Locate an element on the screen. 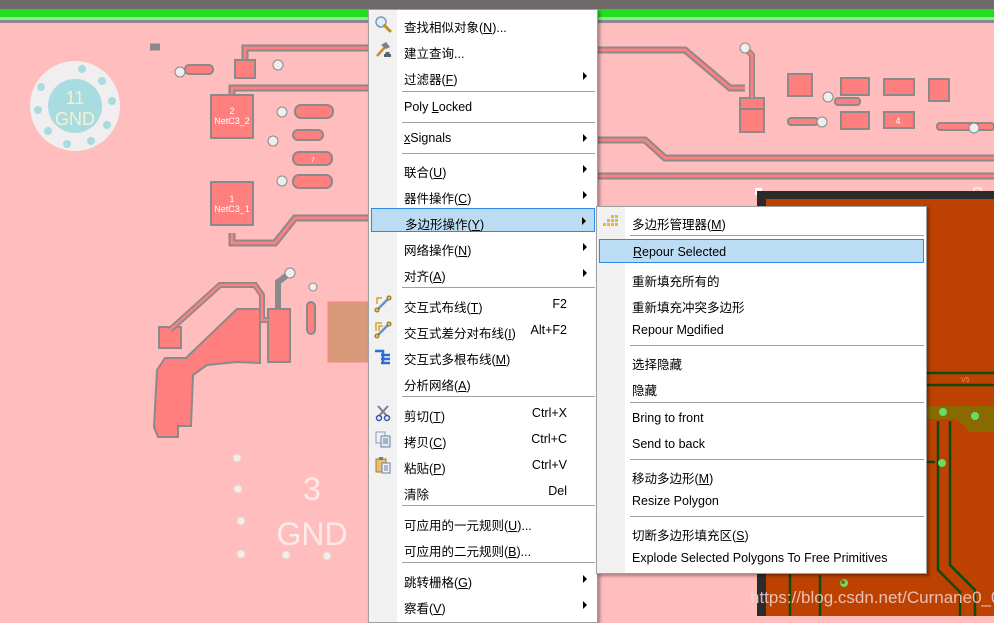 The image size is (994, 623). menu-item-label: Send to back is located at coordinates (668, 444).